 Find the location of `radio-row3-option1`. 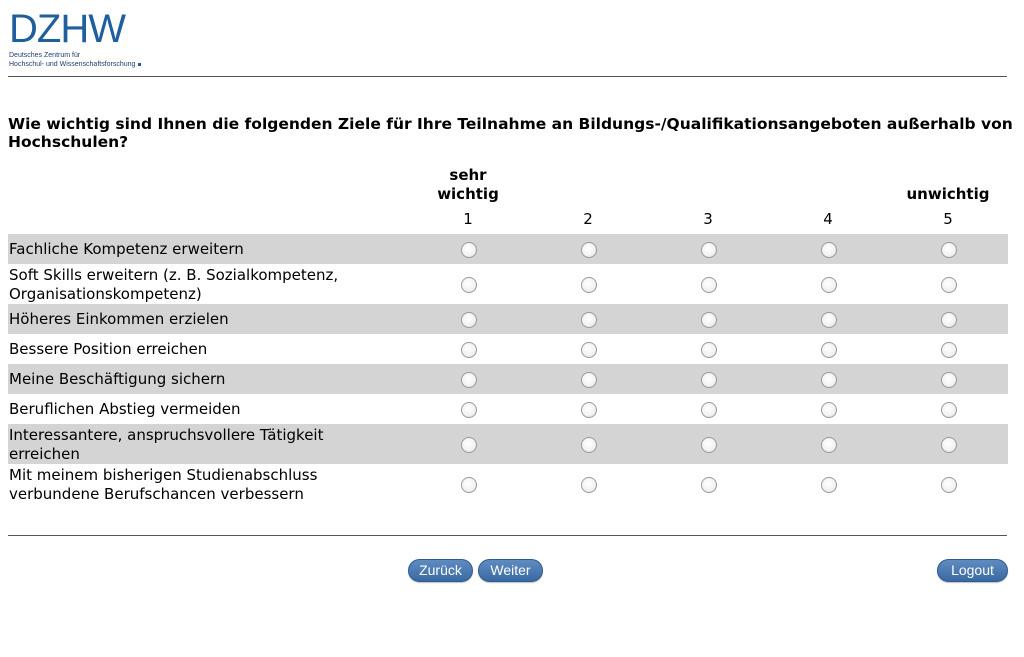

radio-row3-option1 is located at coordinates (469, 320).